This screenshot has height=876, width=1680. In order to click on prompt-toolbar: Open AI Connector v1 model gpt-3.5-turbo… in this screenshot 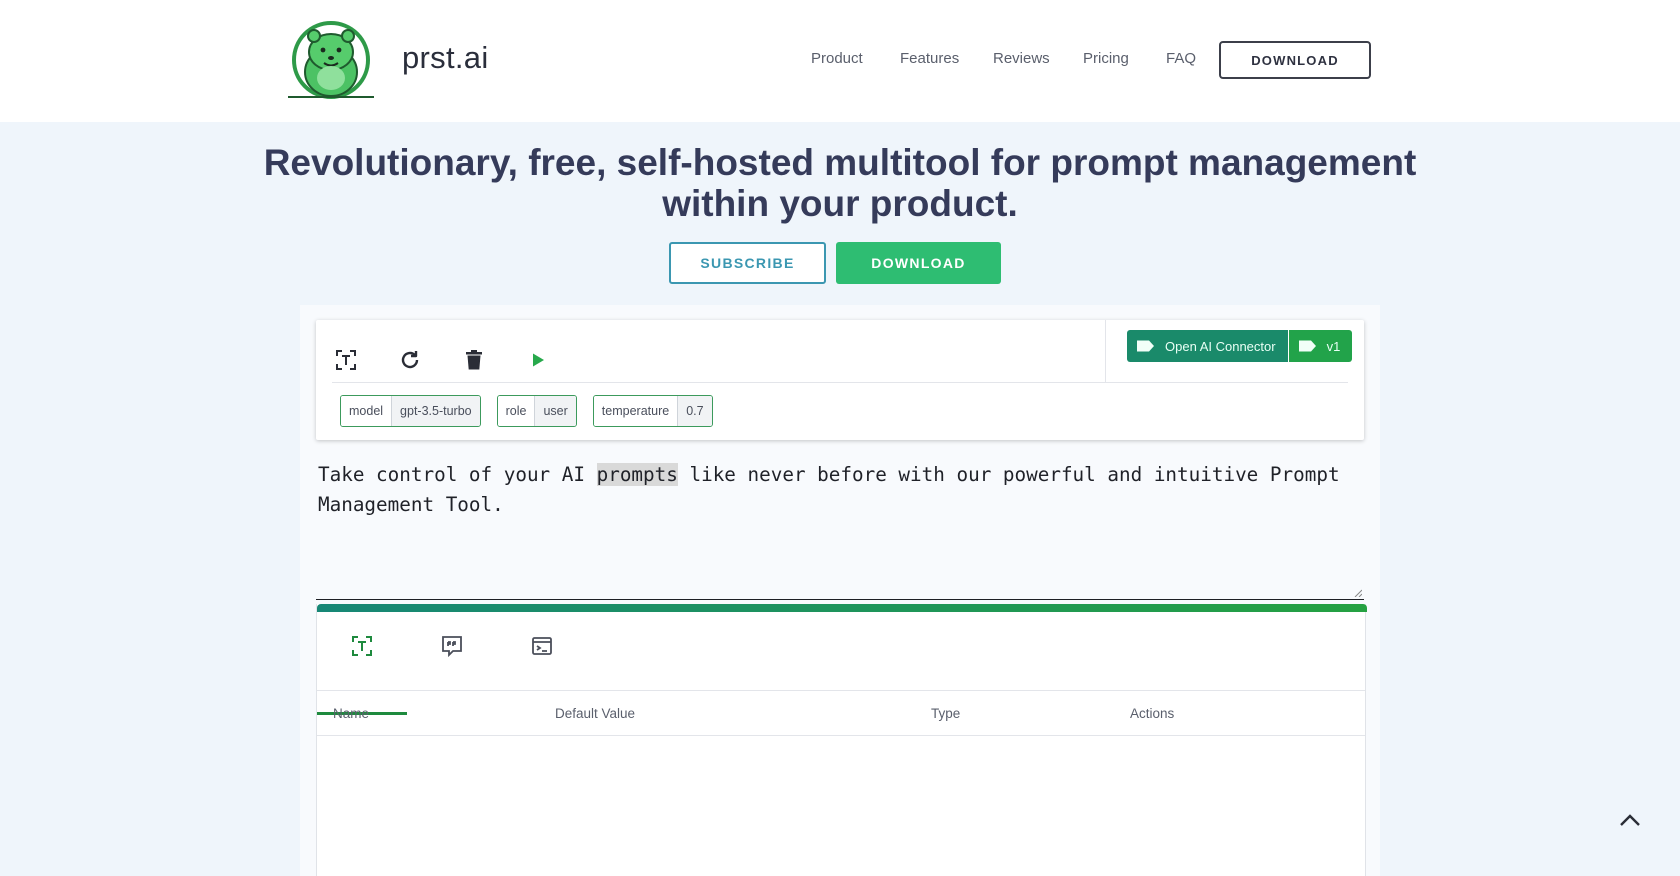, I will do `click(840, 380)`.